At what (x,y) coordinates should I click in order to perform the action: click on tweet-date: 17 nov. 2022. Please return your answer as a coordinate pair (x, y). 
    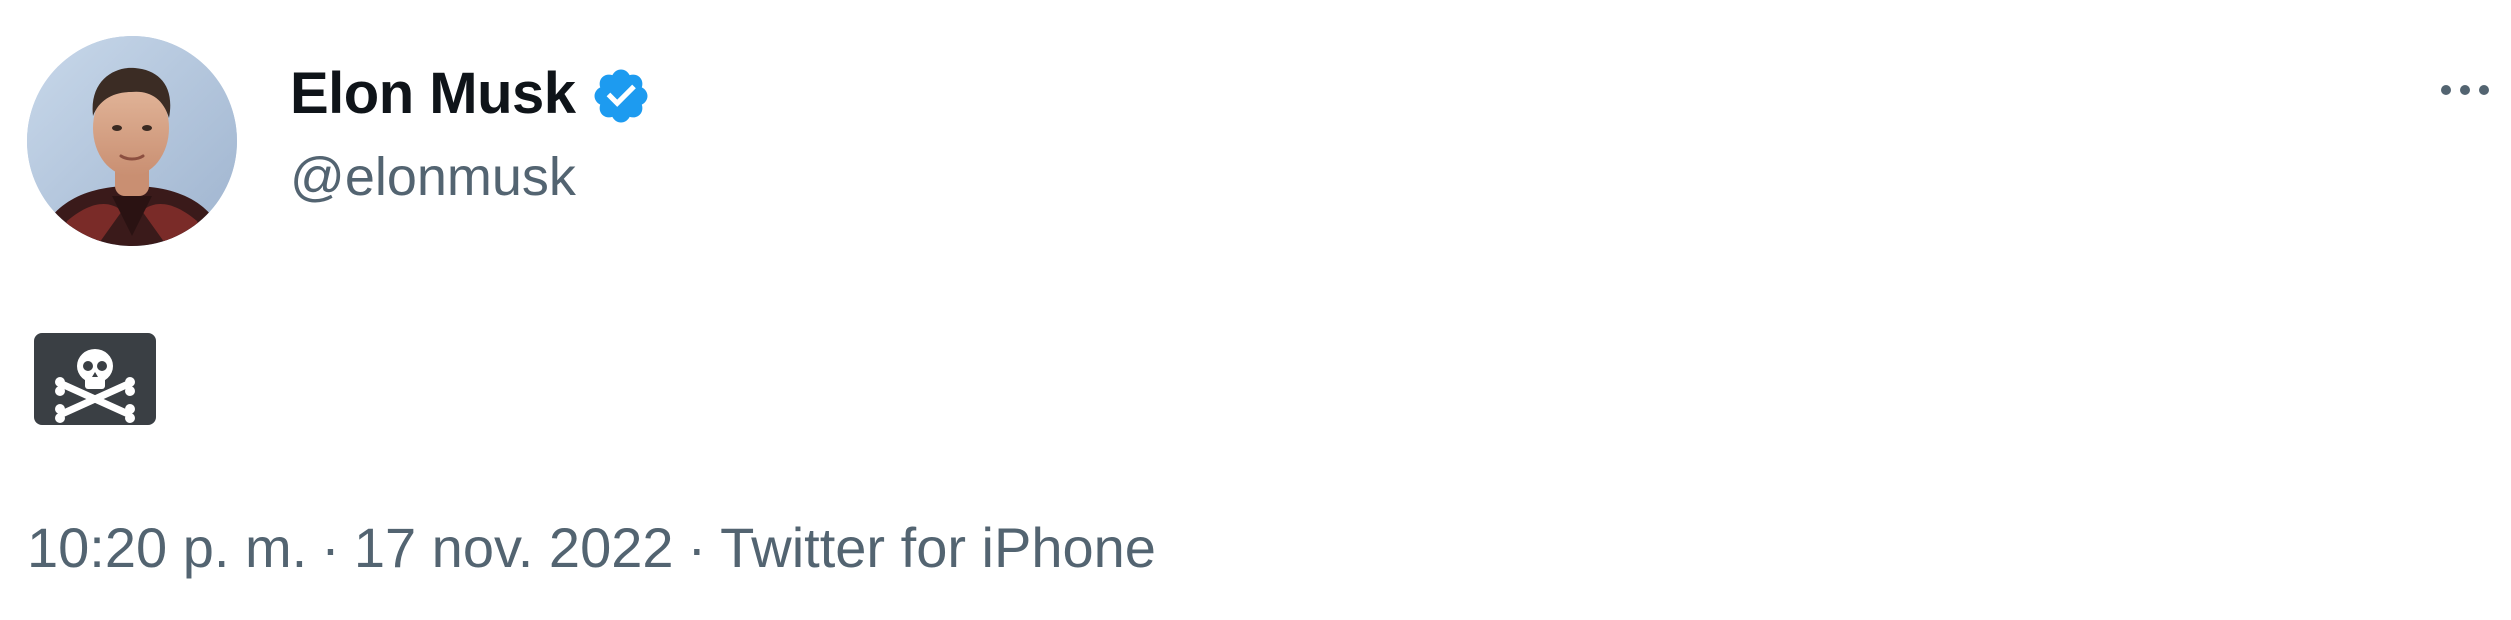
    Looking at the image, I should click on (514, 548).